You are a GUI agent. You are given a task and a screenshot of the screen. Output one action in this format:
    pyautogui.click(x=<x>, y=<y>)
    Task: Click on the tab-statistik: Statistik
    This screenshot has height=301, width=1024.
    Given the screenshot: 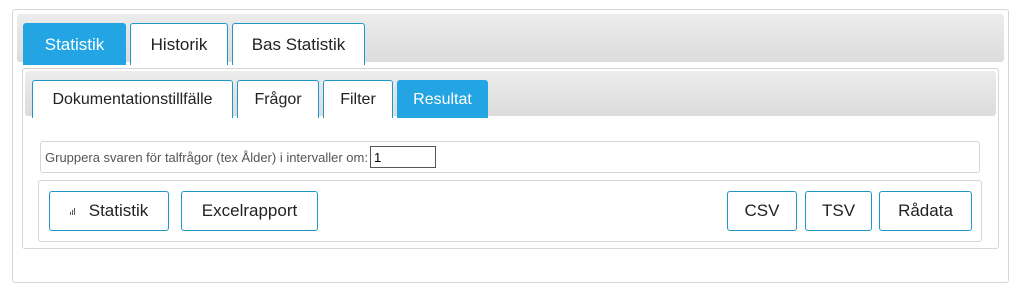 What is the action you would take?
    pyautogui.click(x=74, y=44)
    